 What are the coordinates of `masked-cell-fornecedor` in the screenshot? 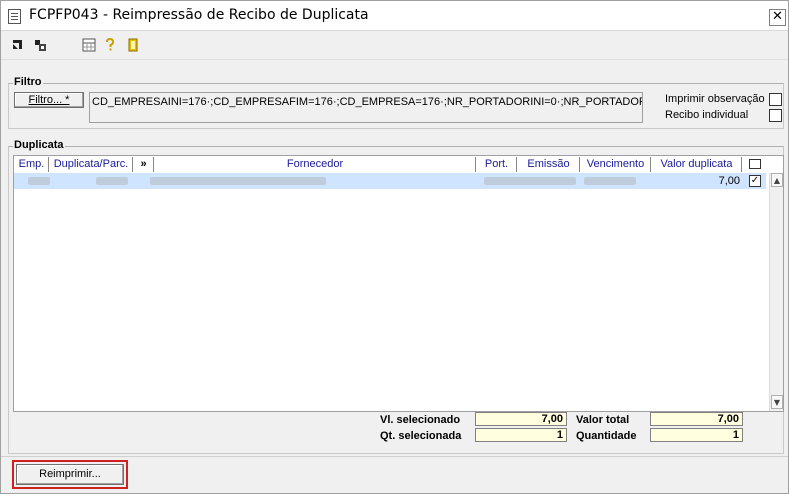 It's located at (238, 181).